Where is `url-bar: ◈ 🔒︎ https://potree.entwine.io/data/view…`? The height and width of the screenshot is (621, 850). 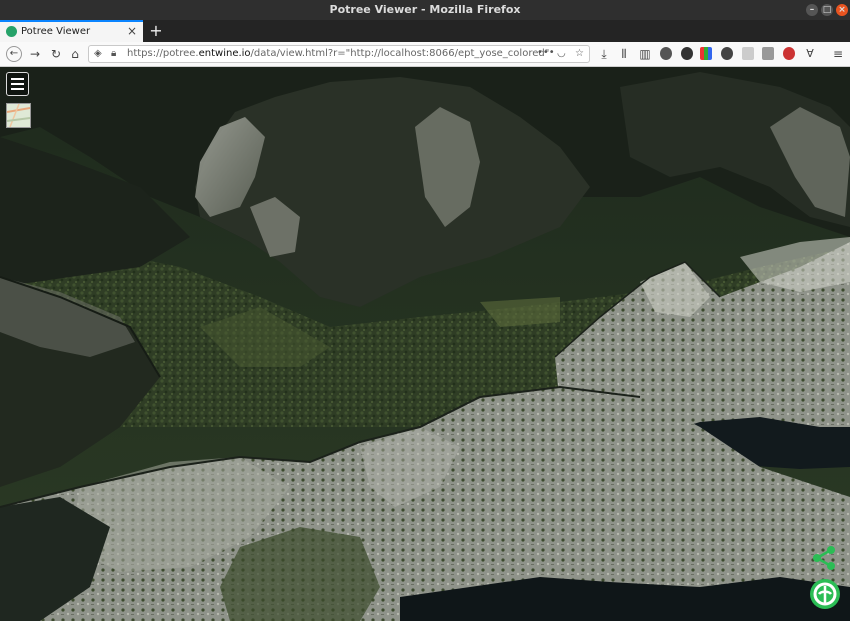 url-bar: ◈ 🔒︎ https://potree.entwine.io/data/view… is located at coordinates (339, 54).